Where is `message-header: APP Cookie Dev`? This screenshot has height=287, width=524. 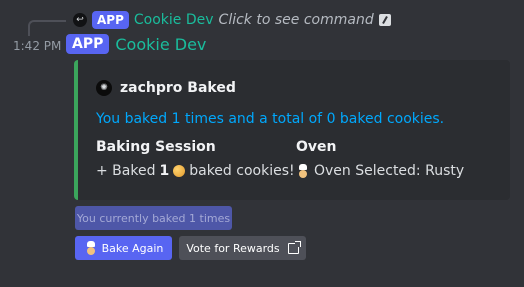
message-header: APP Cookie Dev is located at coordinates (136, 44).